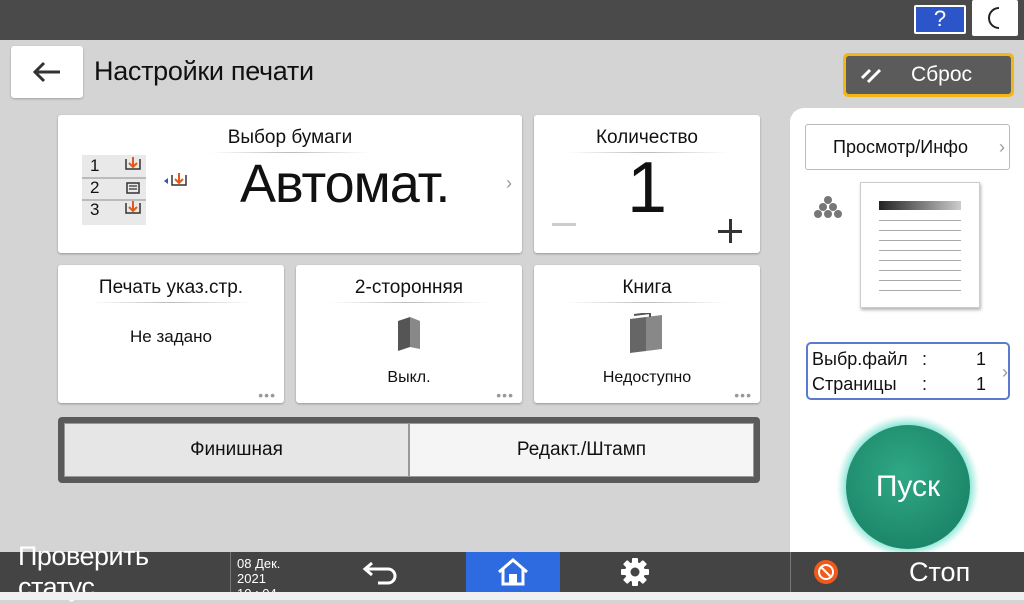 Image resolution: width=1024 pixels, height=603 pixels. Describe the element at coordinates (134, 190) in the screenshot. I see `paper-tray-icon: 1 2 3` at that location.